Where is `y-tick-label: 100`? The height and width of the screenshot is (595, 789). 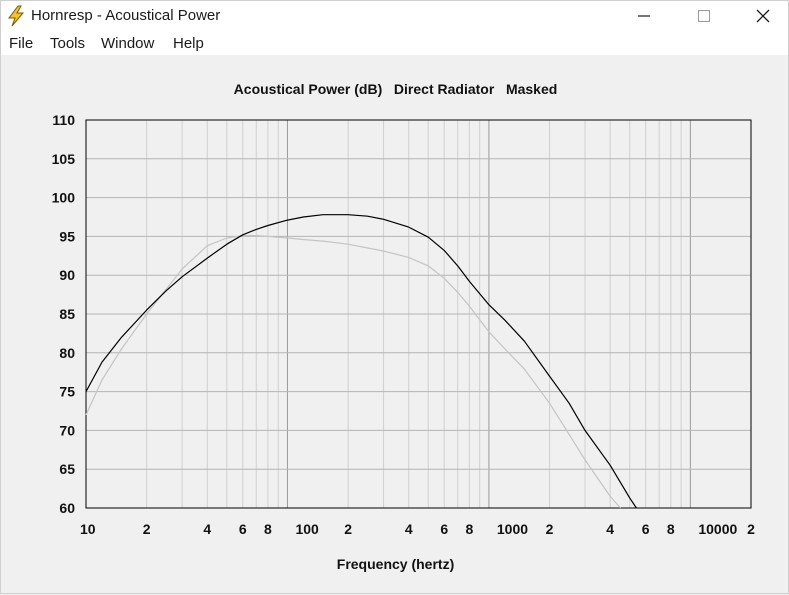 y-tick-label: 100 is located at coordinates (64, 198).